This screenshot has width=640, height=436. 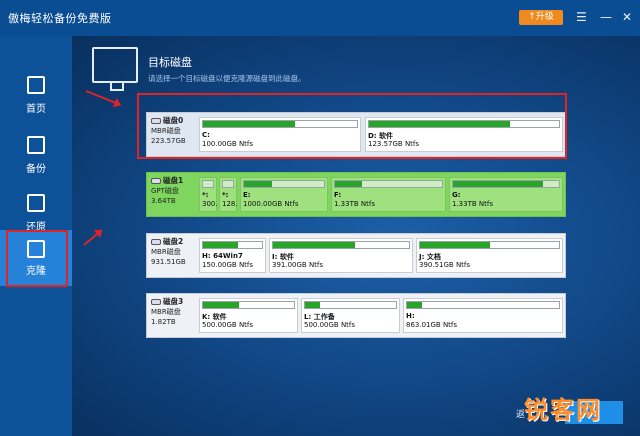 I want to click on nav-item-backup: 备份, so click(x=36, y=158).